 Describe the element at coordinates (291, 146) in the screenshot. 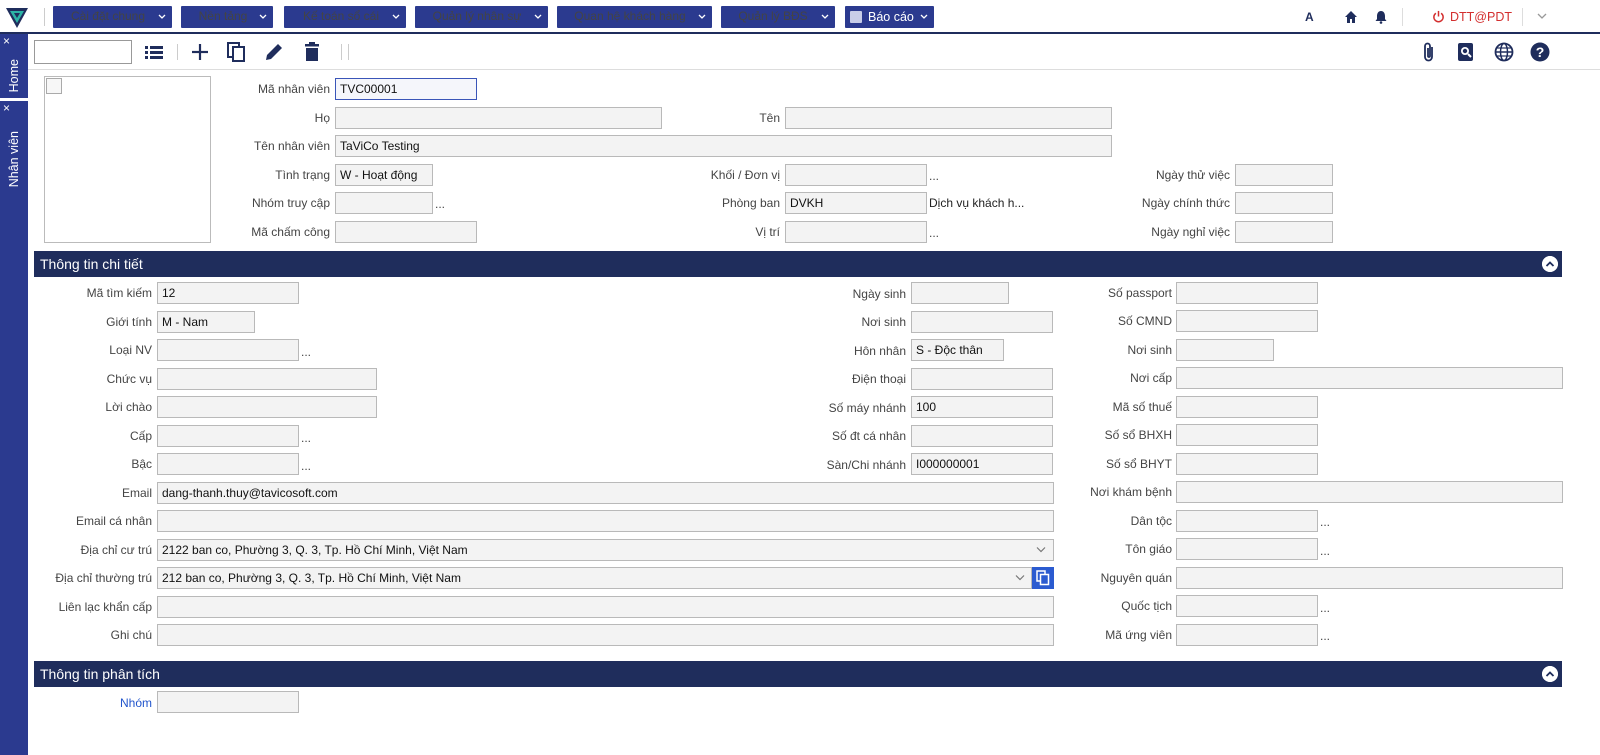

I see `label-ten-nhan-vien: Tên nhân viên` at that location.